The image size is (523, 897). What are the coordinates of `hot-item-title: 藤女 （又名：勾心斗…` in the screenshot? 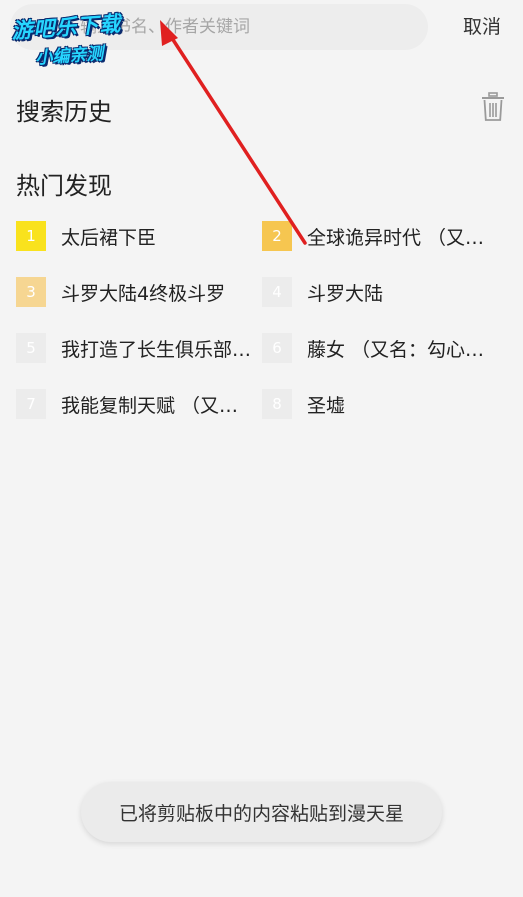 It's located at (405, 349).